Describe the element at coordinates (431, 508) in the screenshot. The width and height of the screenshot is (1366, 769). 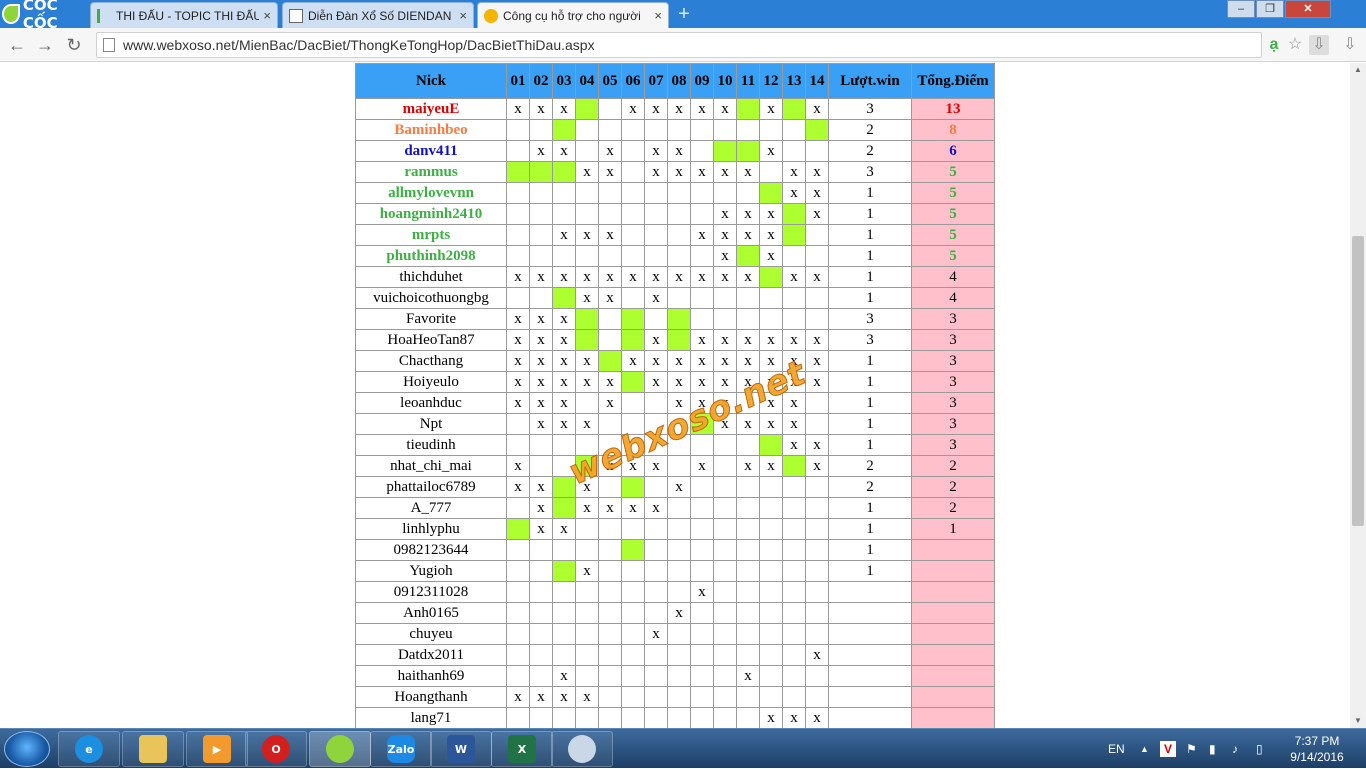
I see `nick-cell: A_777` at that location.